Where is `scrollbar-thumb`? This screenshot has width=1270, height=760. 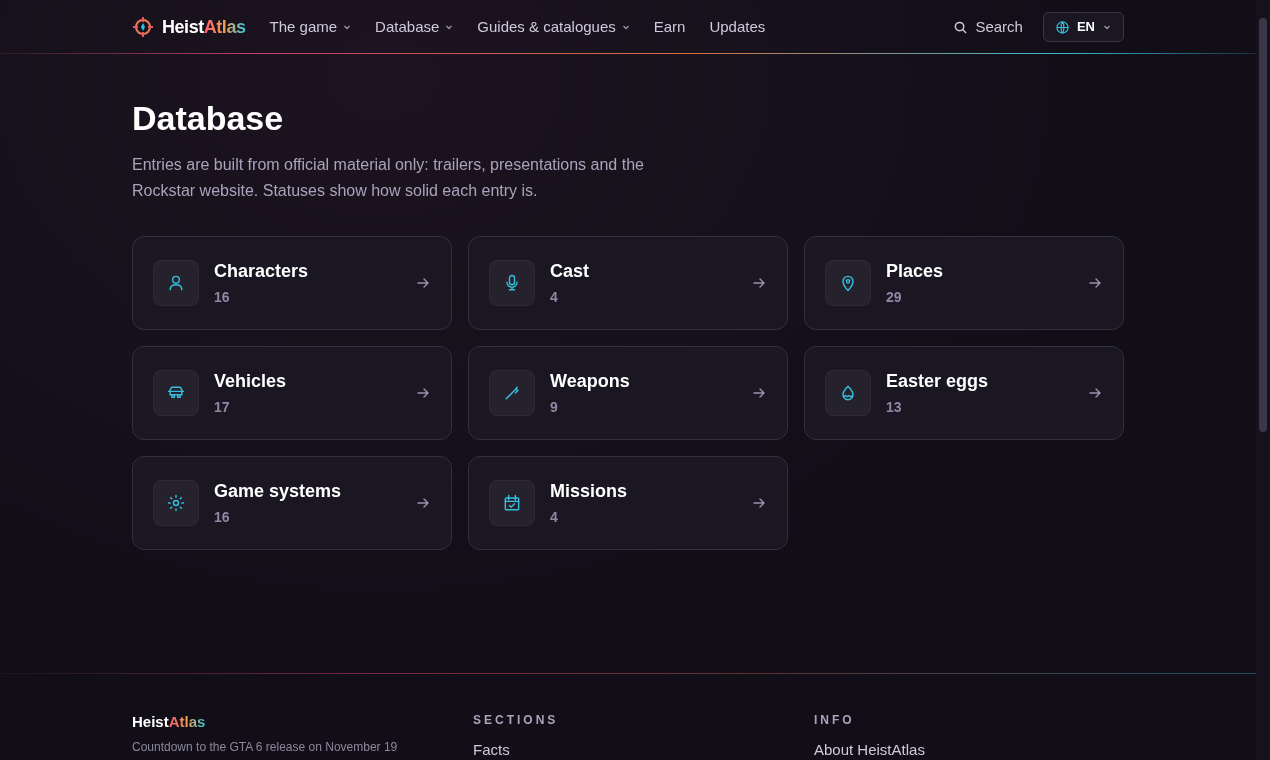 scrollbar-thumb is located at coordinates (1263, 225).